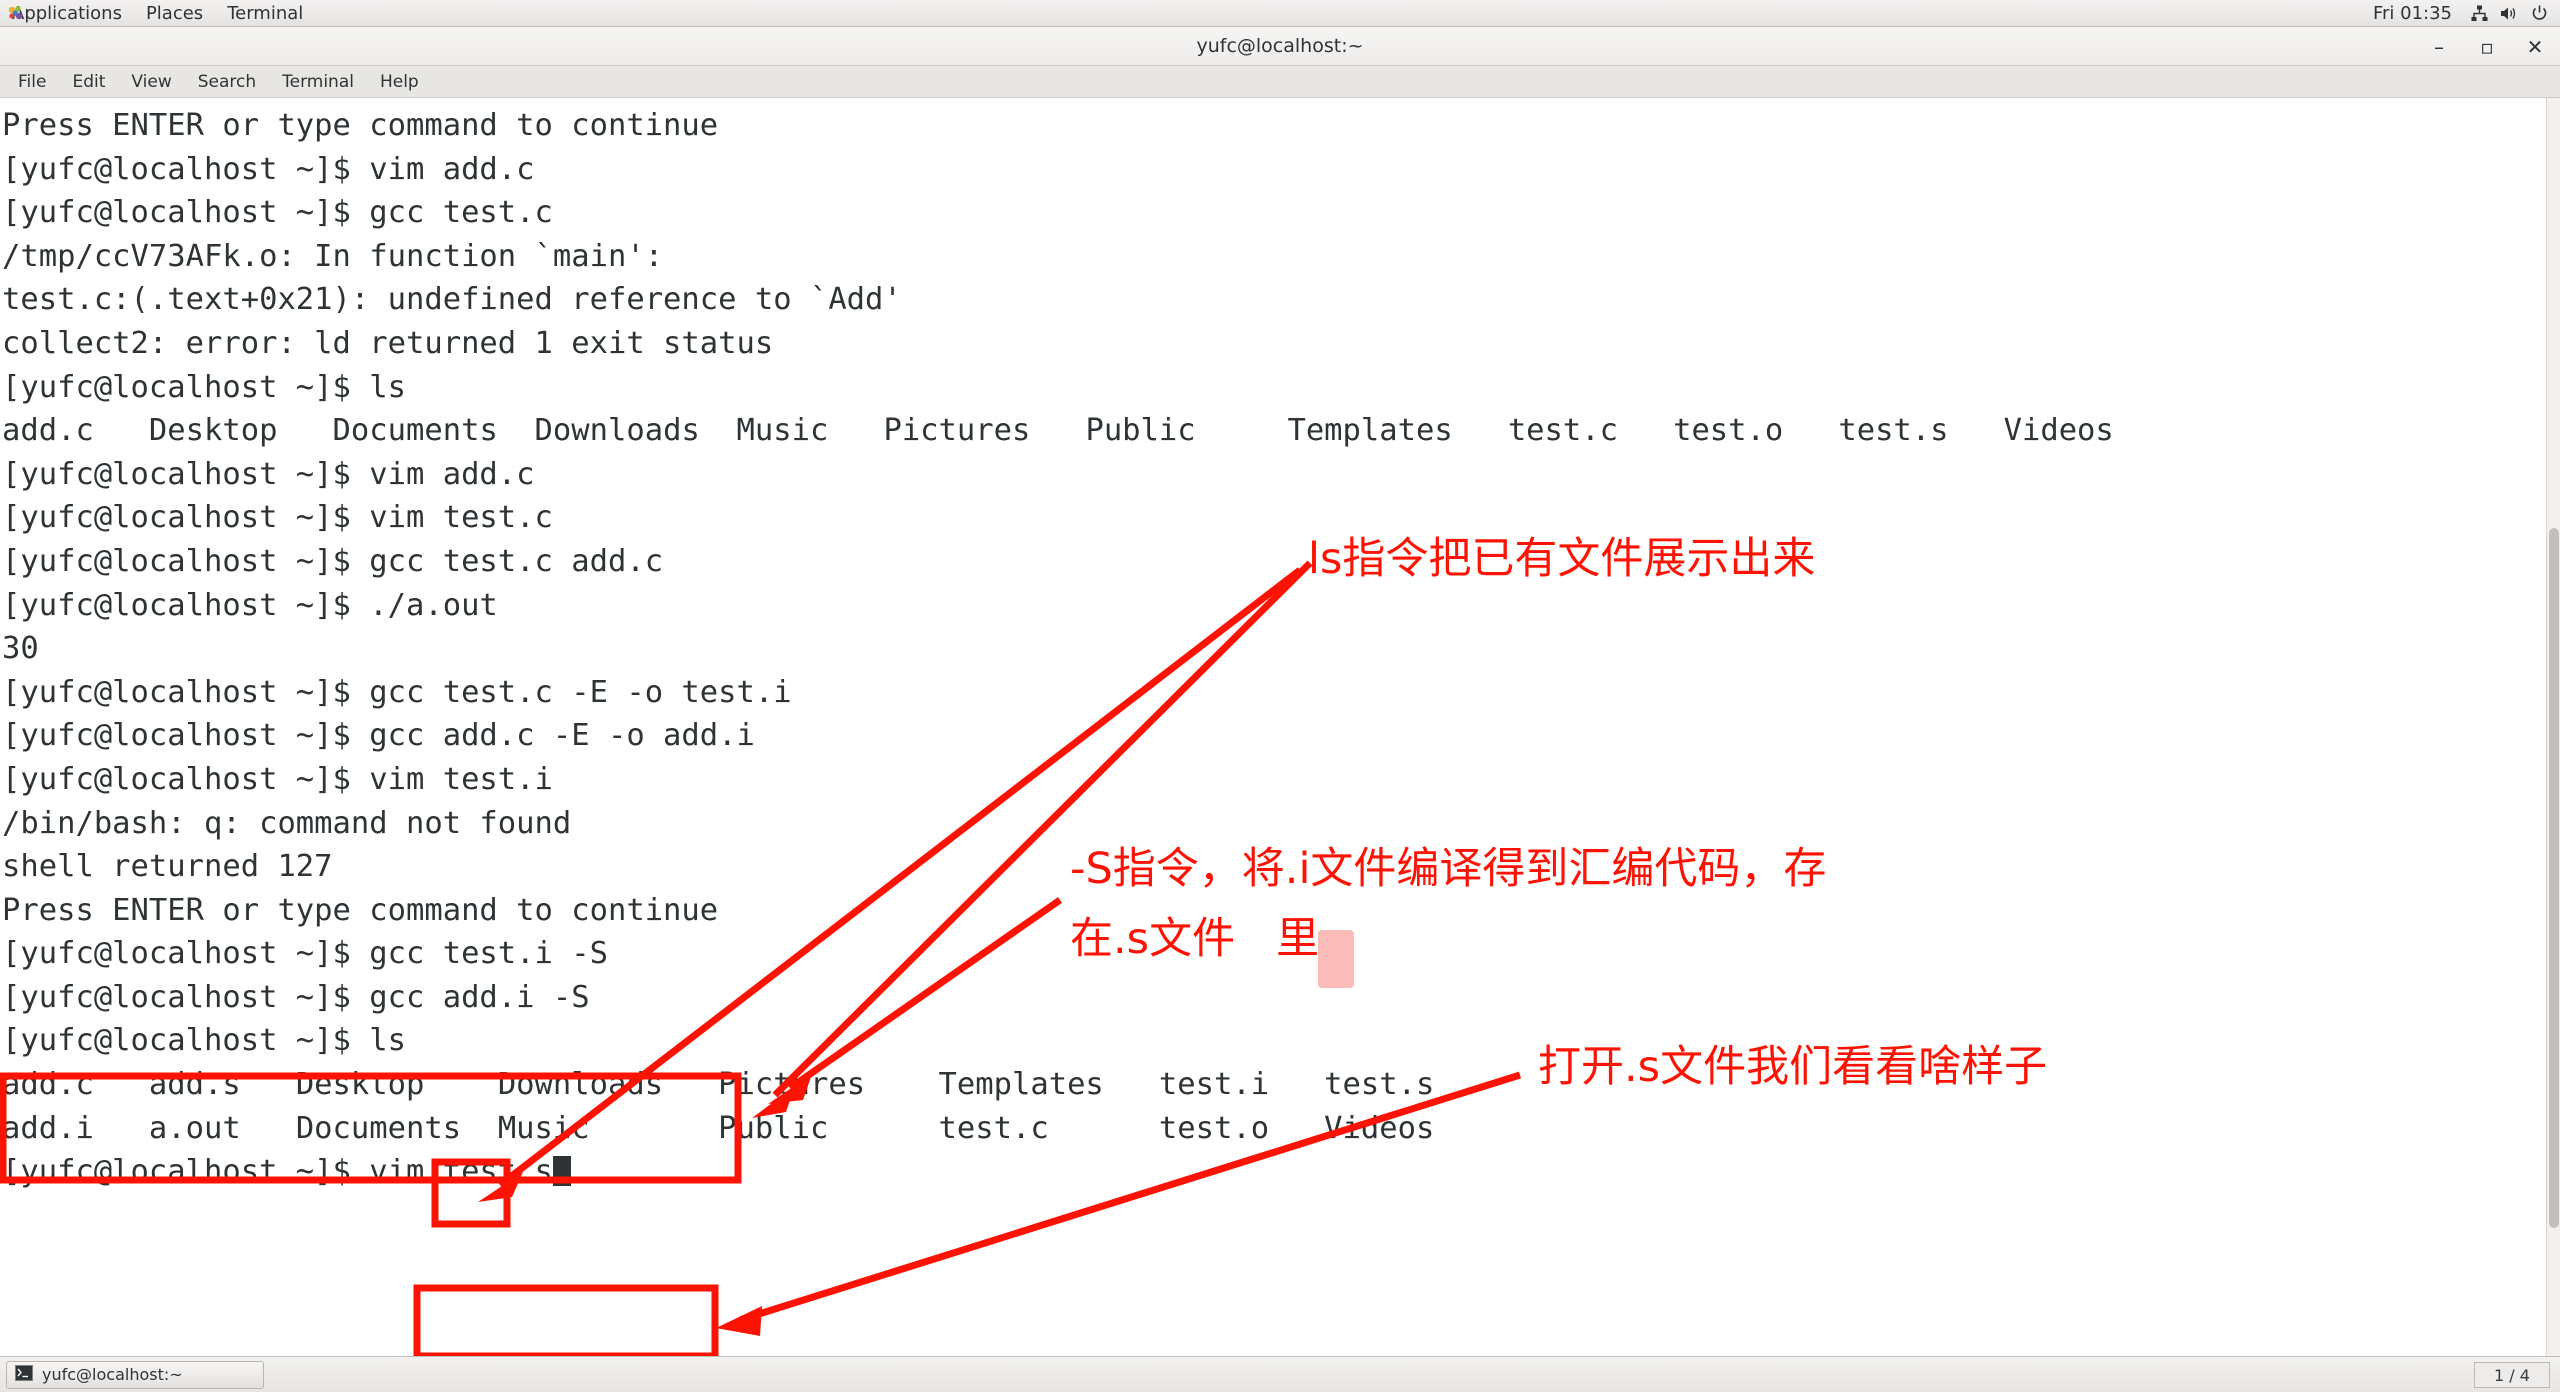 This screenshot has width=2560, height=1392. What do you see at coordinates (277, 518) in the screenshot?
I see `terminal-line: [yufc@localhost ~]$ vim test.c` at bounding box center [277, 518].